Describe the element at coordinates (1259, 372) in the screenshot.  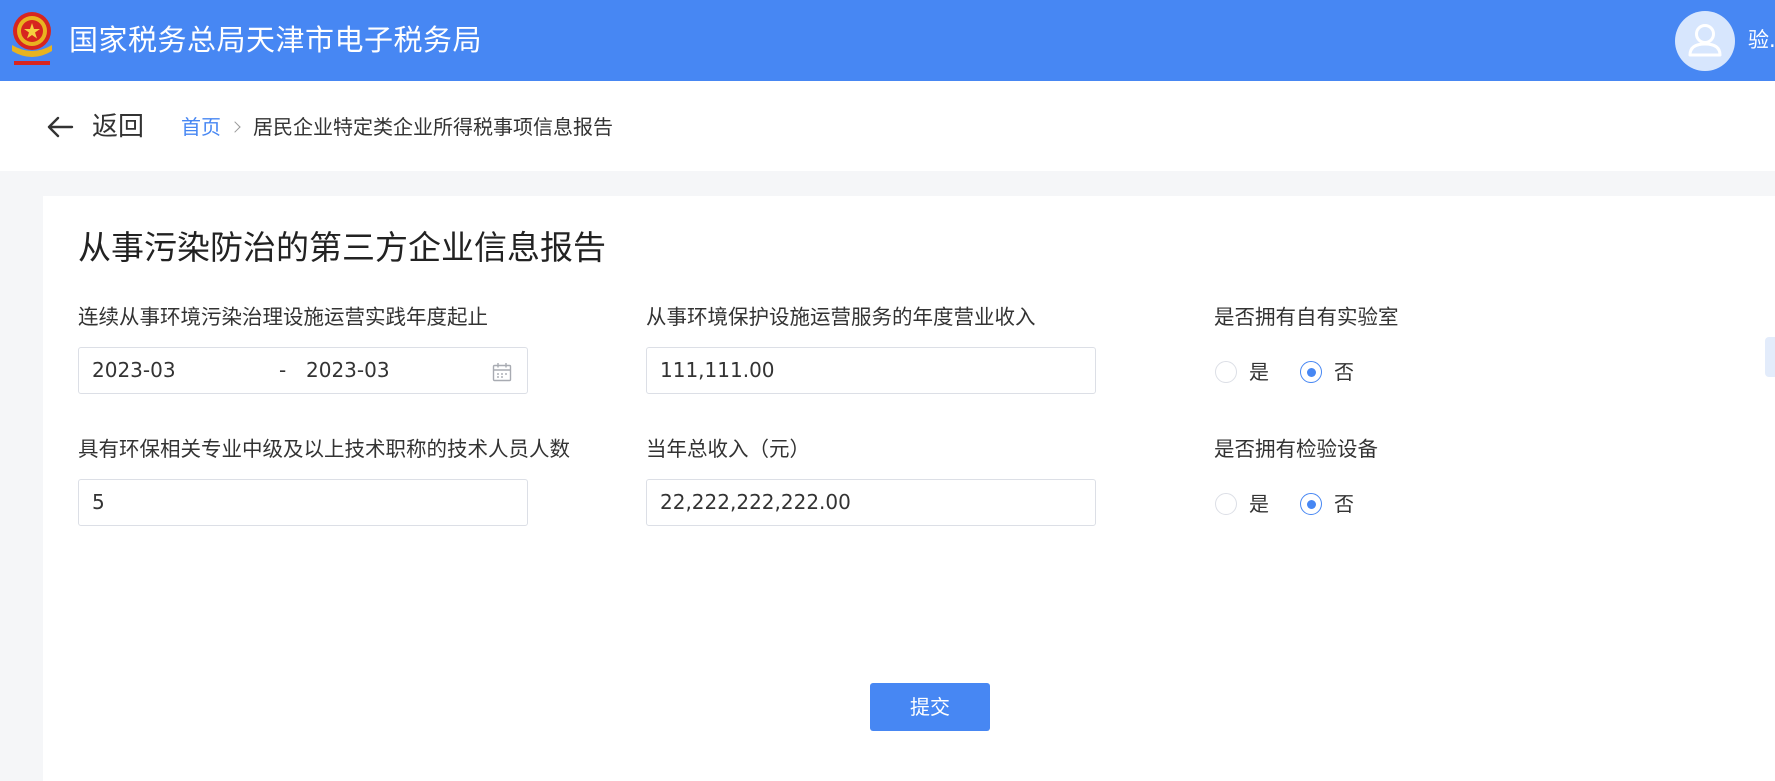
I see `own-lab-yes-label: 是` at that location.